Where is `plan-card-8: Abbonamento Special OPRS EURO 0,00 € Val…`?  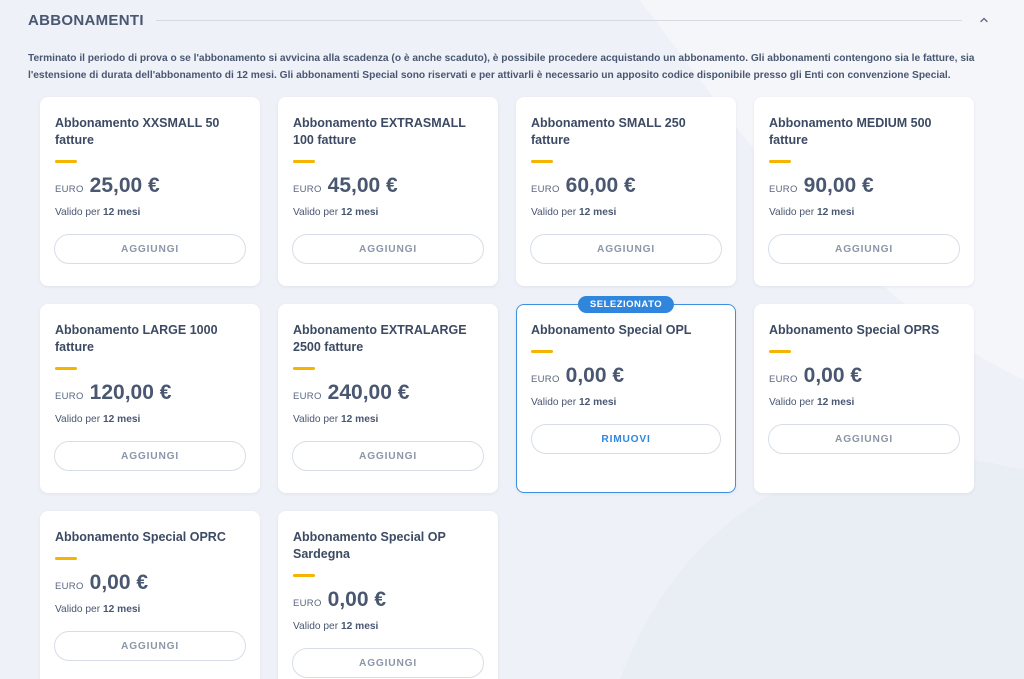
plan-card-8: Abbonamento Special OPRS EURO 0,00 € Val… is located at coordinates (864, 398).